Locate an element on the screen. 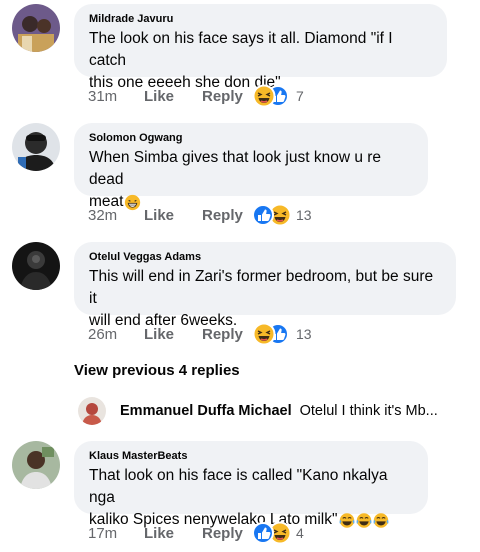 The height and width of the screenshot is (552, 480). reactions-summary: 4 is located at coordinates (278, 533).